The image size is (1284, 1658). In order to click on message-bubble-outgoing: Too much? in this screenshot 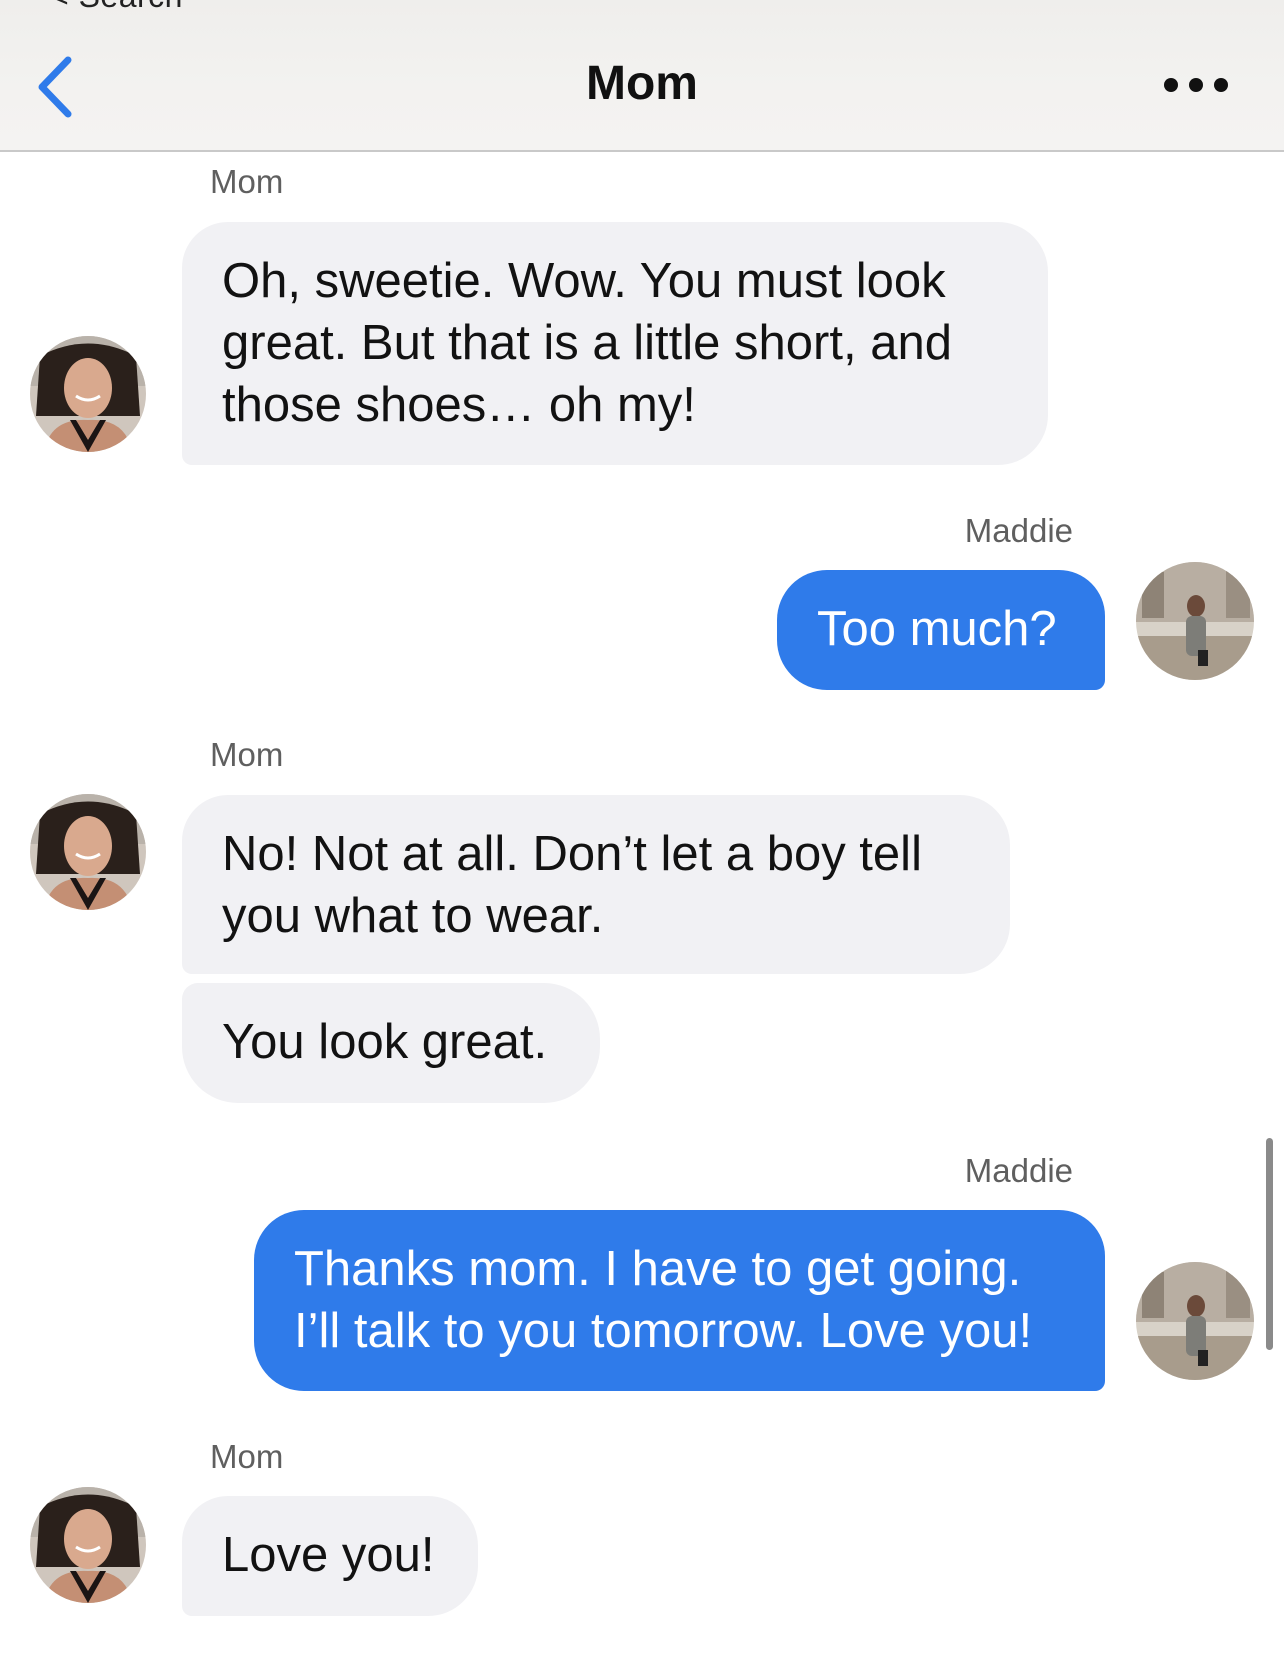, I will do `click(941, 630)`.